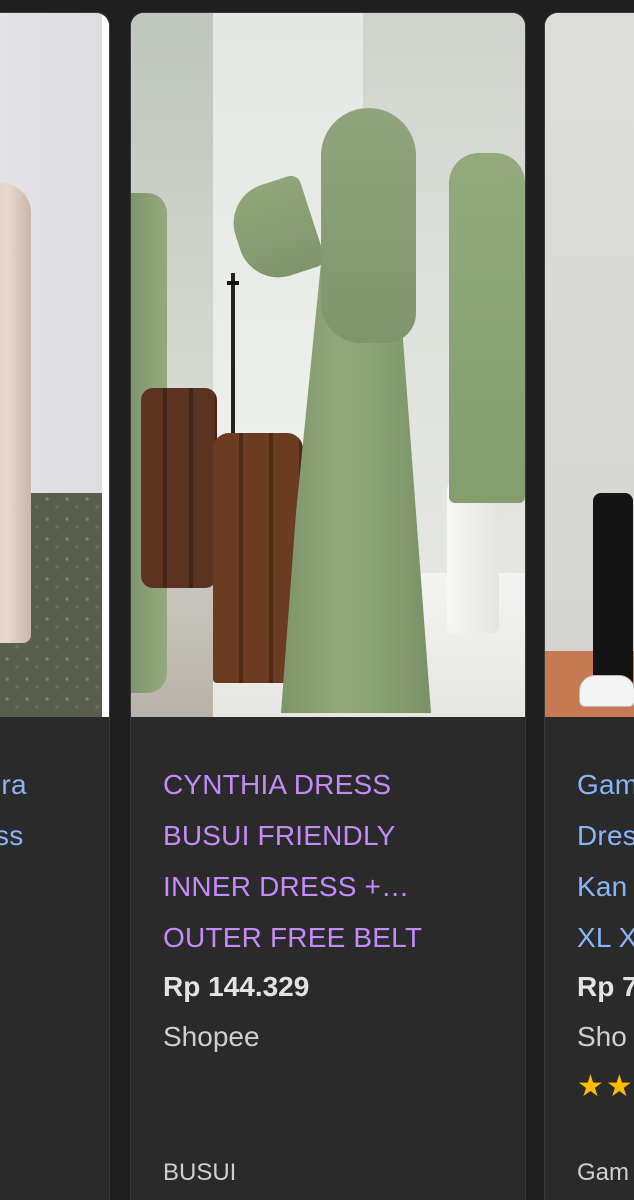 The height and width of the screenshot is (1200, 634). I want to click on product-tag: Gam, so click(603, 1172).